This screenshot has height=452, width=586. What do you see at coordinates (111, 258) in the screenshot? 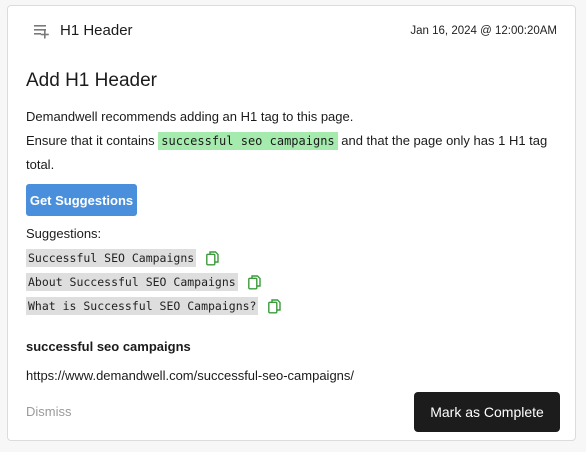
I see `suggestion-text: Successful SEO Campaigns` at bounding box center [111, 258].